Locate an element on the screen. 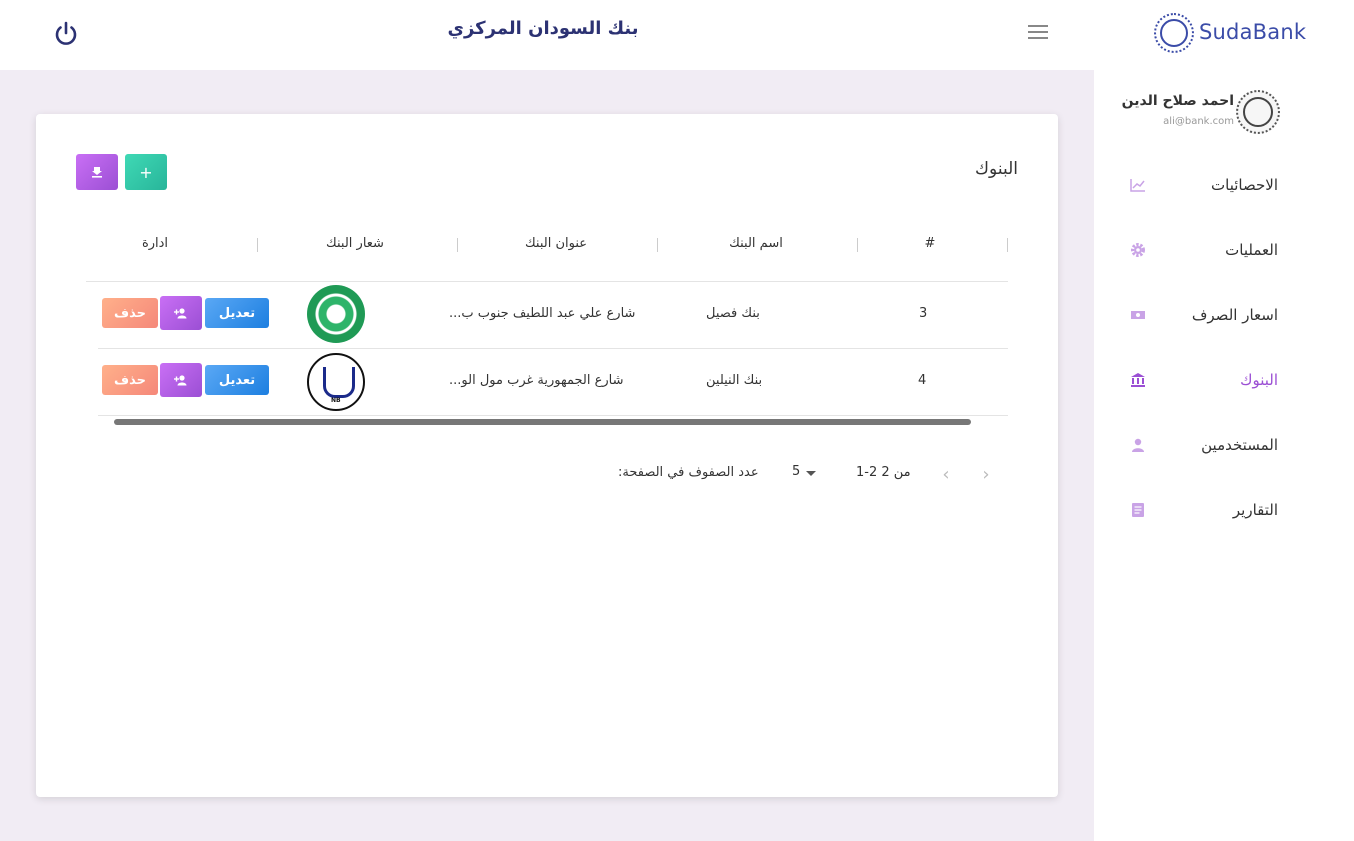 This screenshot has height=841, width=1354. column-header-number: # is located at coordinates (930, 243).